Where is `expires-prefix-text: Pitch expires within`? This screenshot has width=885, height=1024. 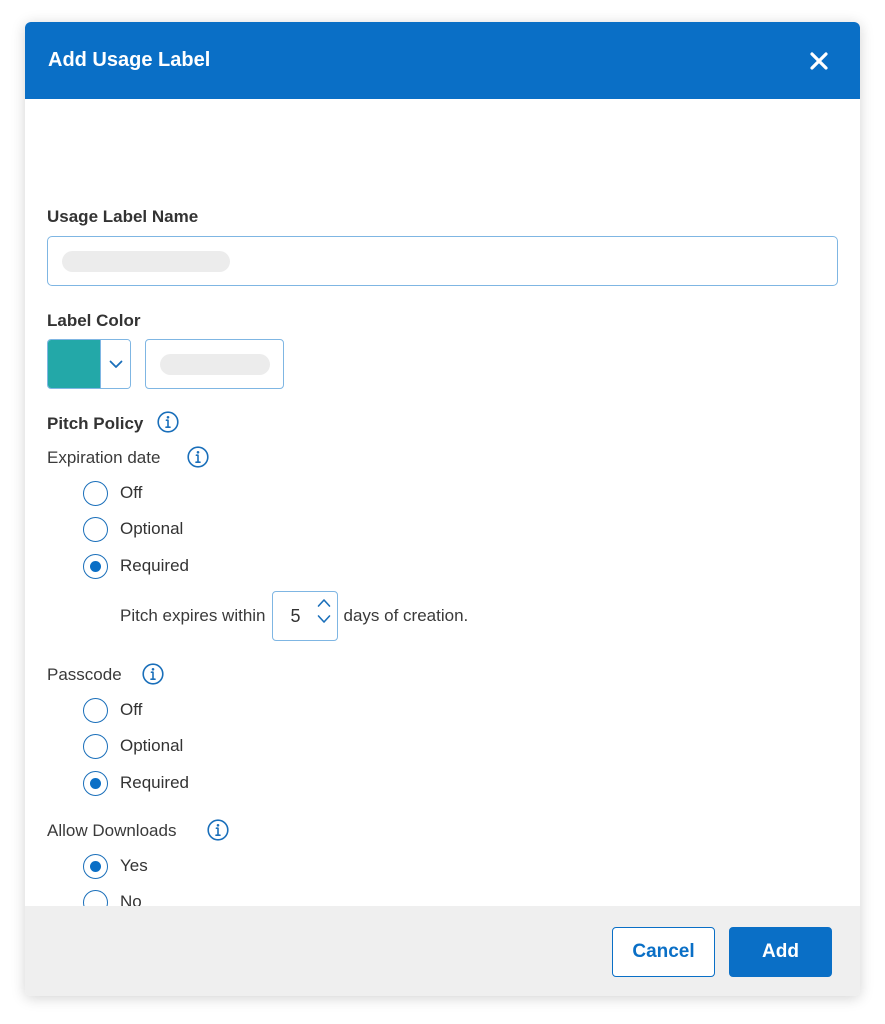
expires-prefix-text: Pitch expires within is located at coordinates (193, 615).